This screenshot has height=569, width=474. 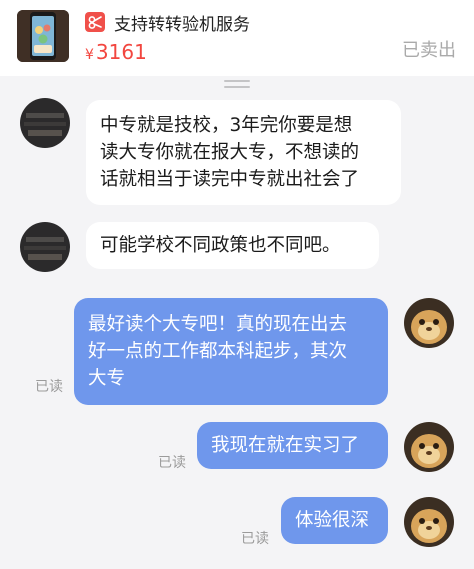 I want to click on verification-service-icon, so click(x=95, y=22).